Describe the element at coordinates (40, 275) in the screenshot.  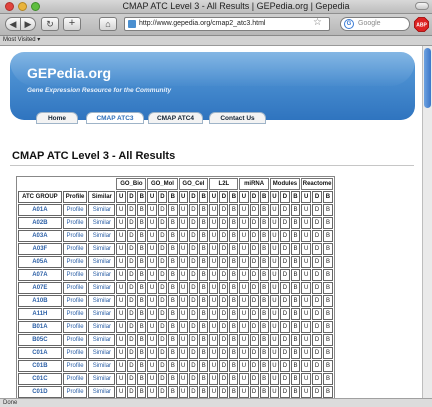
I see `atc-group-link: A07A` at that location.